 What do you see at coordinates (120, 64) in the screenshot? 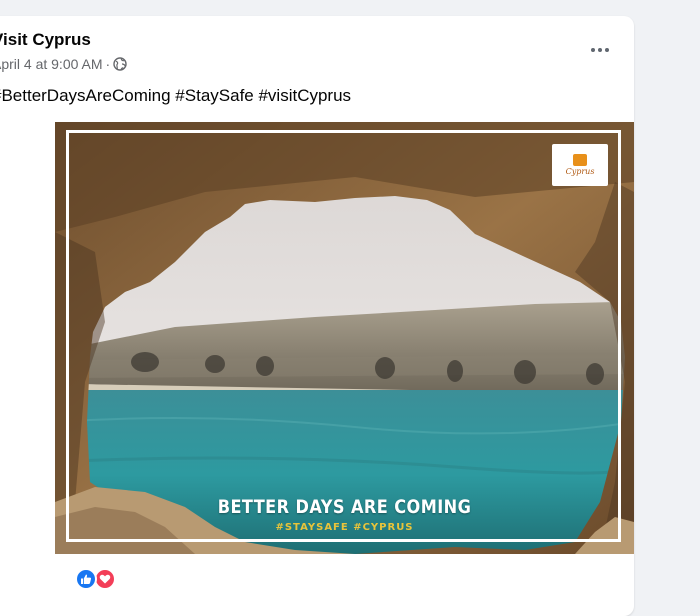
I see `globe-icon` at bounding box center [120, 64].